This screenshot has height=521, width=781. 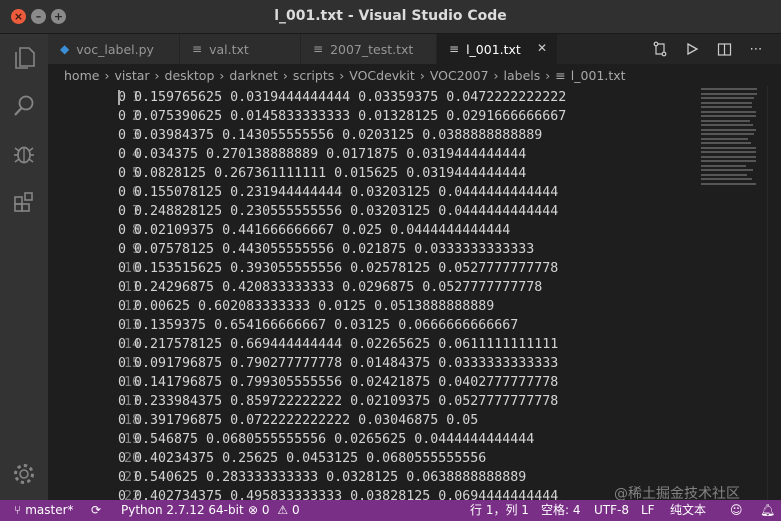 I want to click on breadcrumb-item: home, so click(x=81, y=75).